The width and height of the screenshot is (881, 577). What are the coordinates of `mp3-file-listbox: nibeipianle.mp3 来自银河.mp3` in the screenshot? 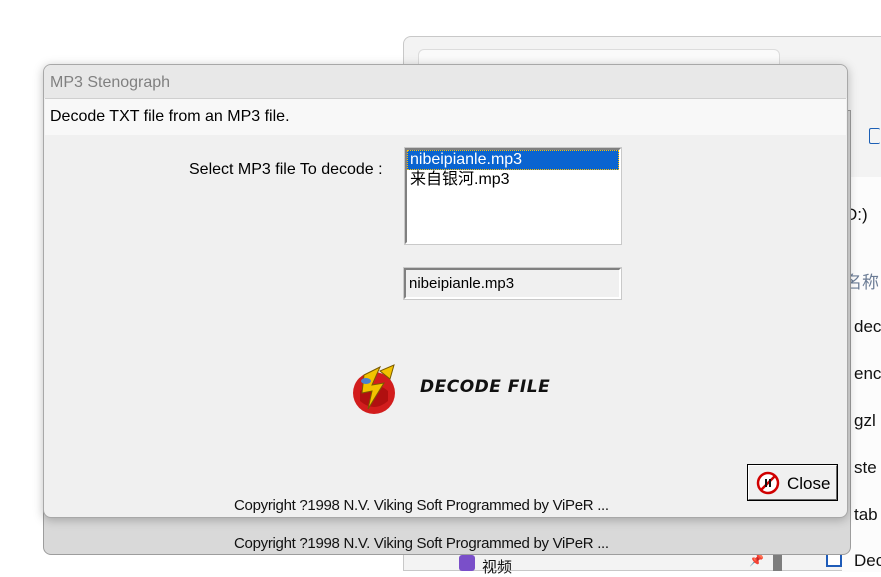 It's located at (513, 196).